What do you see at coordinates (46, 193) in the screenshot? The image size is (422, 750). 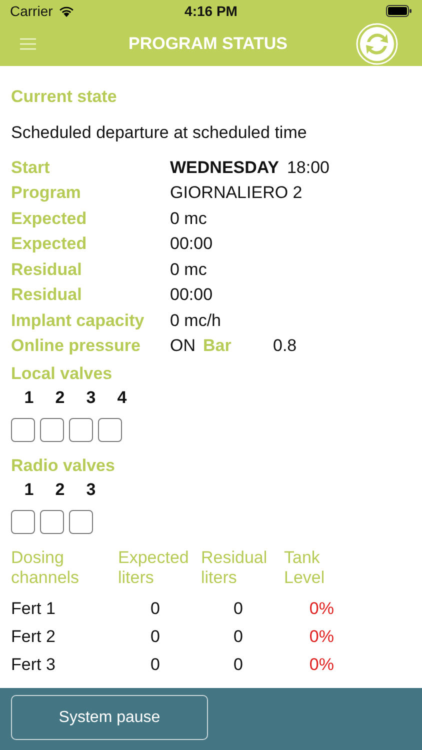 I see `field-label: Program` at bounding box center [46, 193].